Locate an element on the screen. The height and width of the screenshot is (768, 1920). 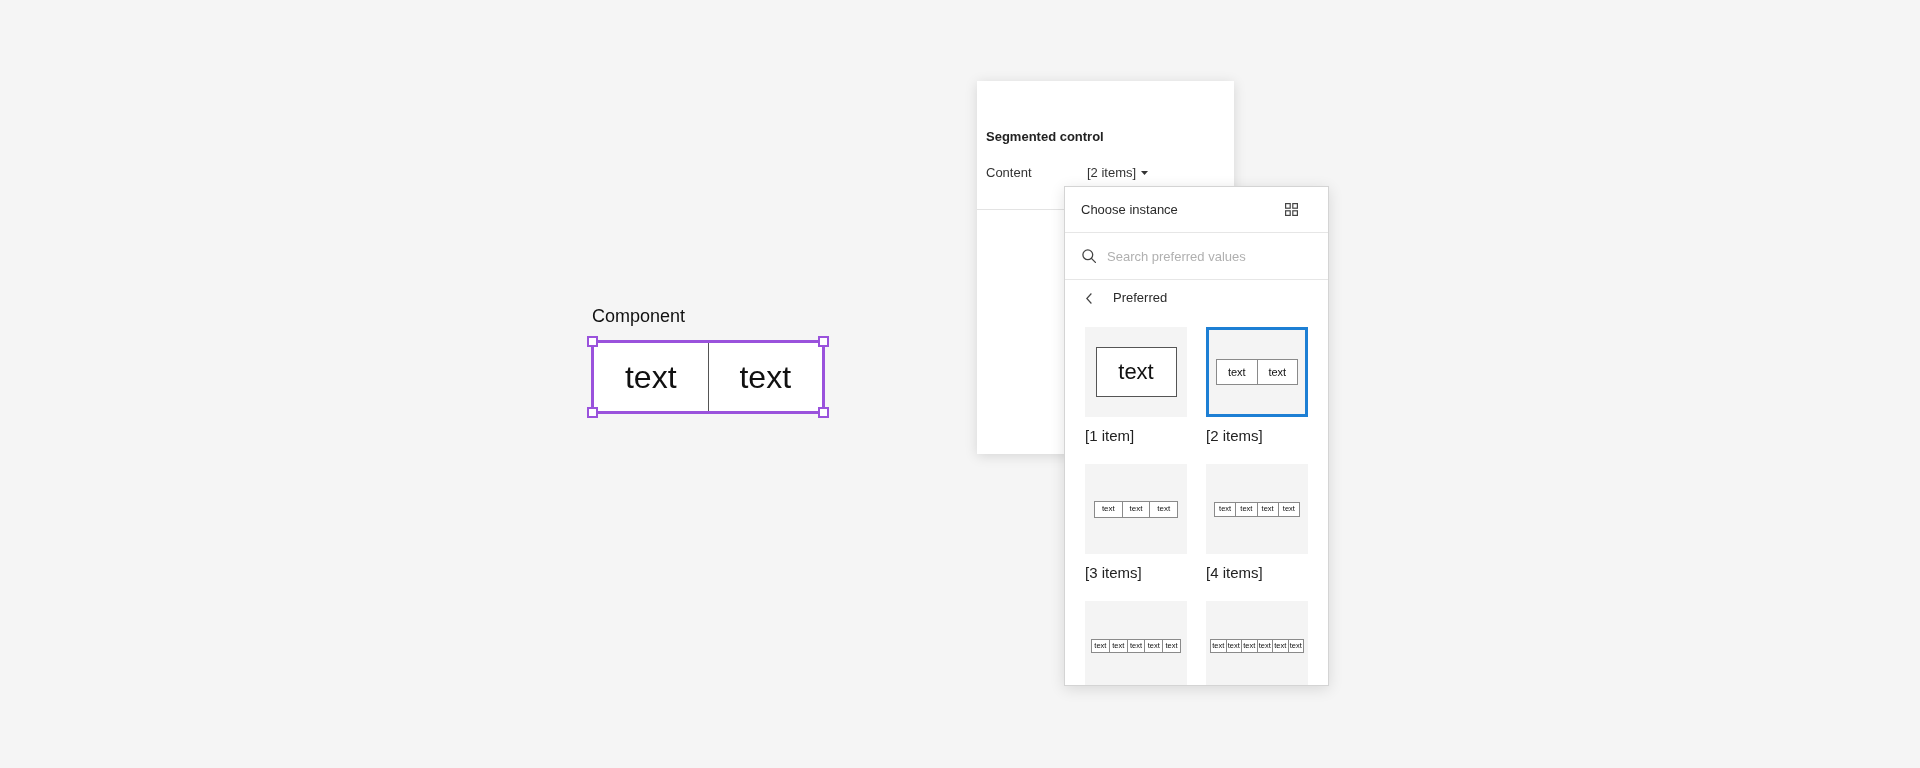
instance-label: [4 items] is located at coordinates (1234, 573).